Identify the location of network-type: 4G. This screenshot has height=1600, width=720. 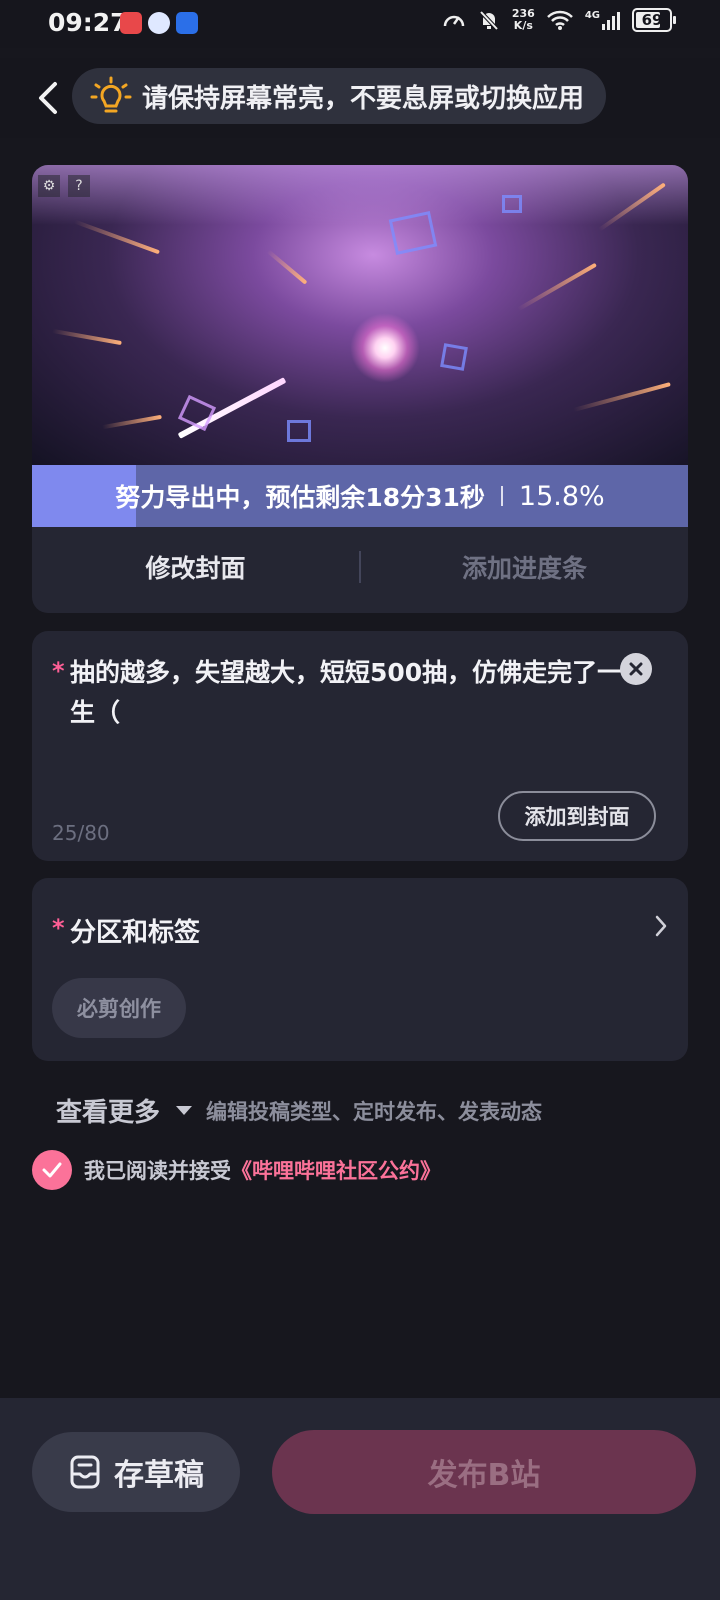
(592, 15).